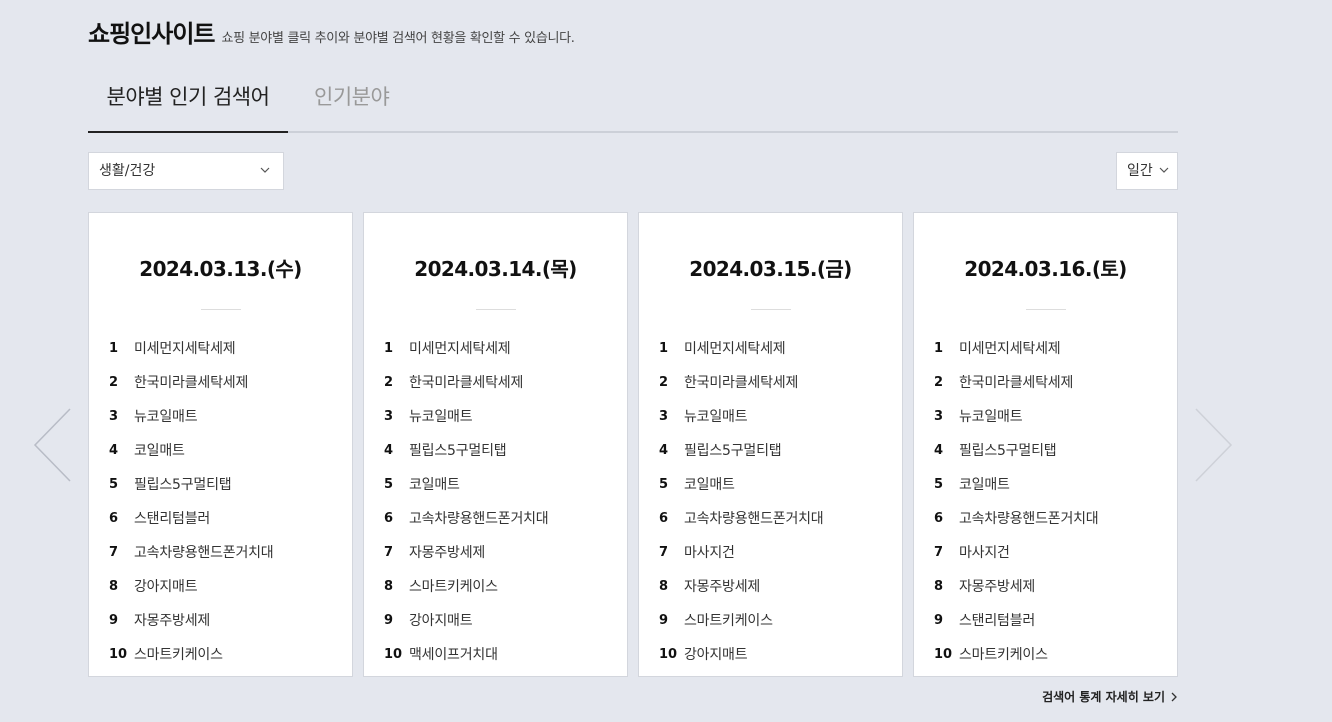 The image size is (1332, 722). I want to click on keyword-rank: 10, so click(943, 654).